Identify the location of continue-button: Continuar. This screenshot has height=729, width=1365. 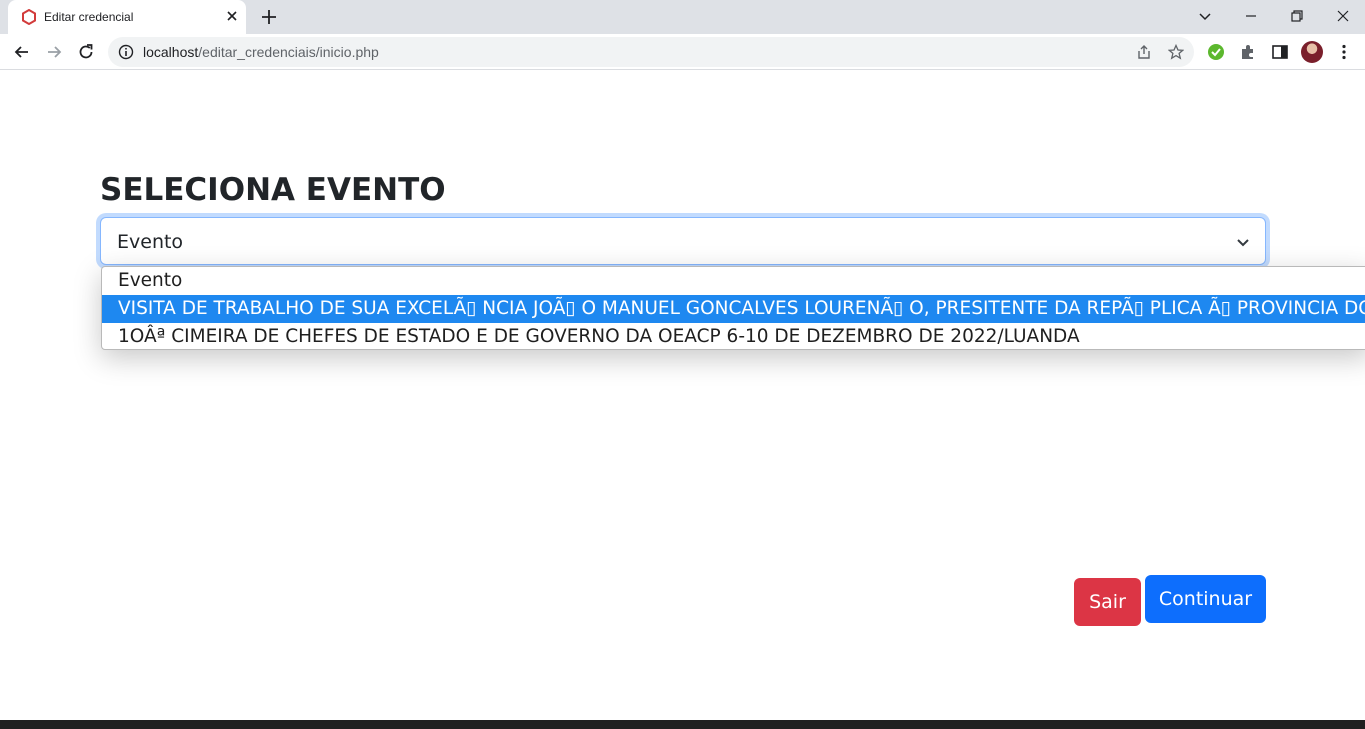
(1205, 599).